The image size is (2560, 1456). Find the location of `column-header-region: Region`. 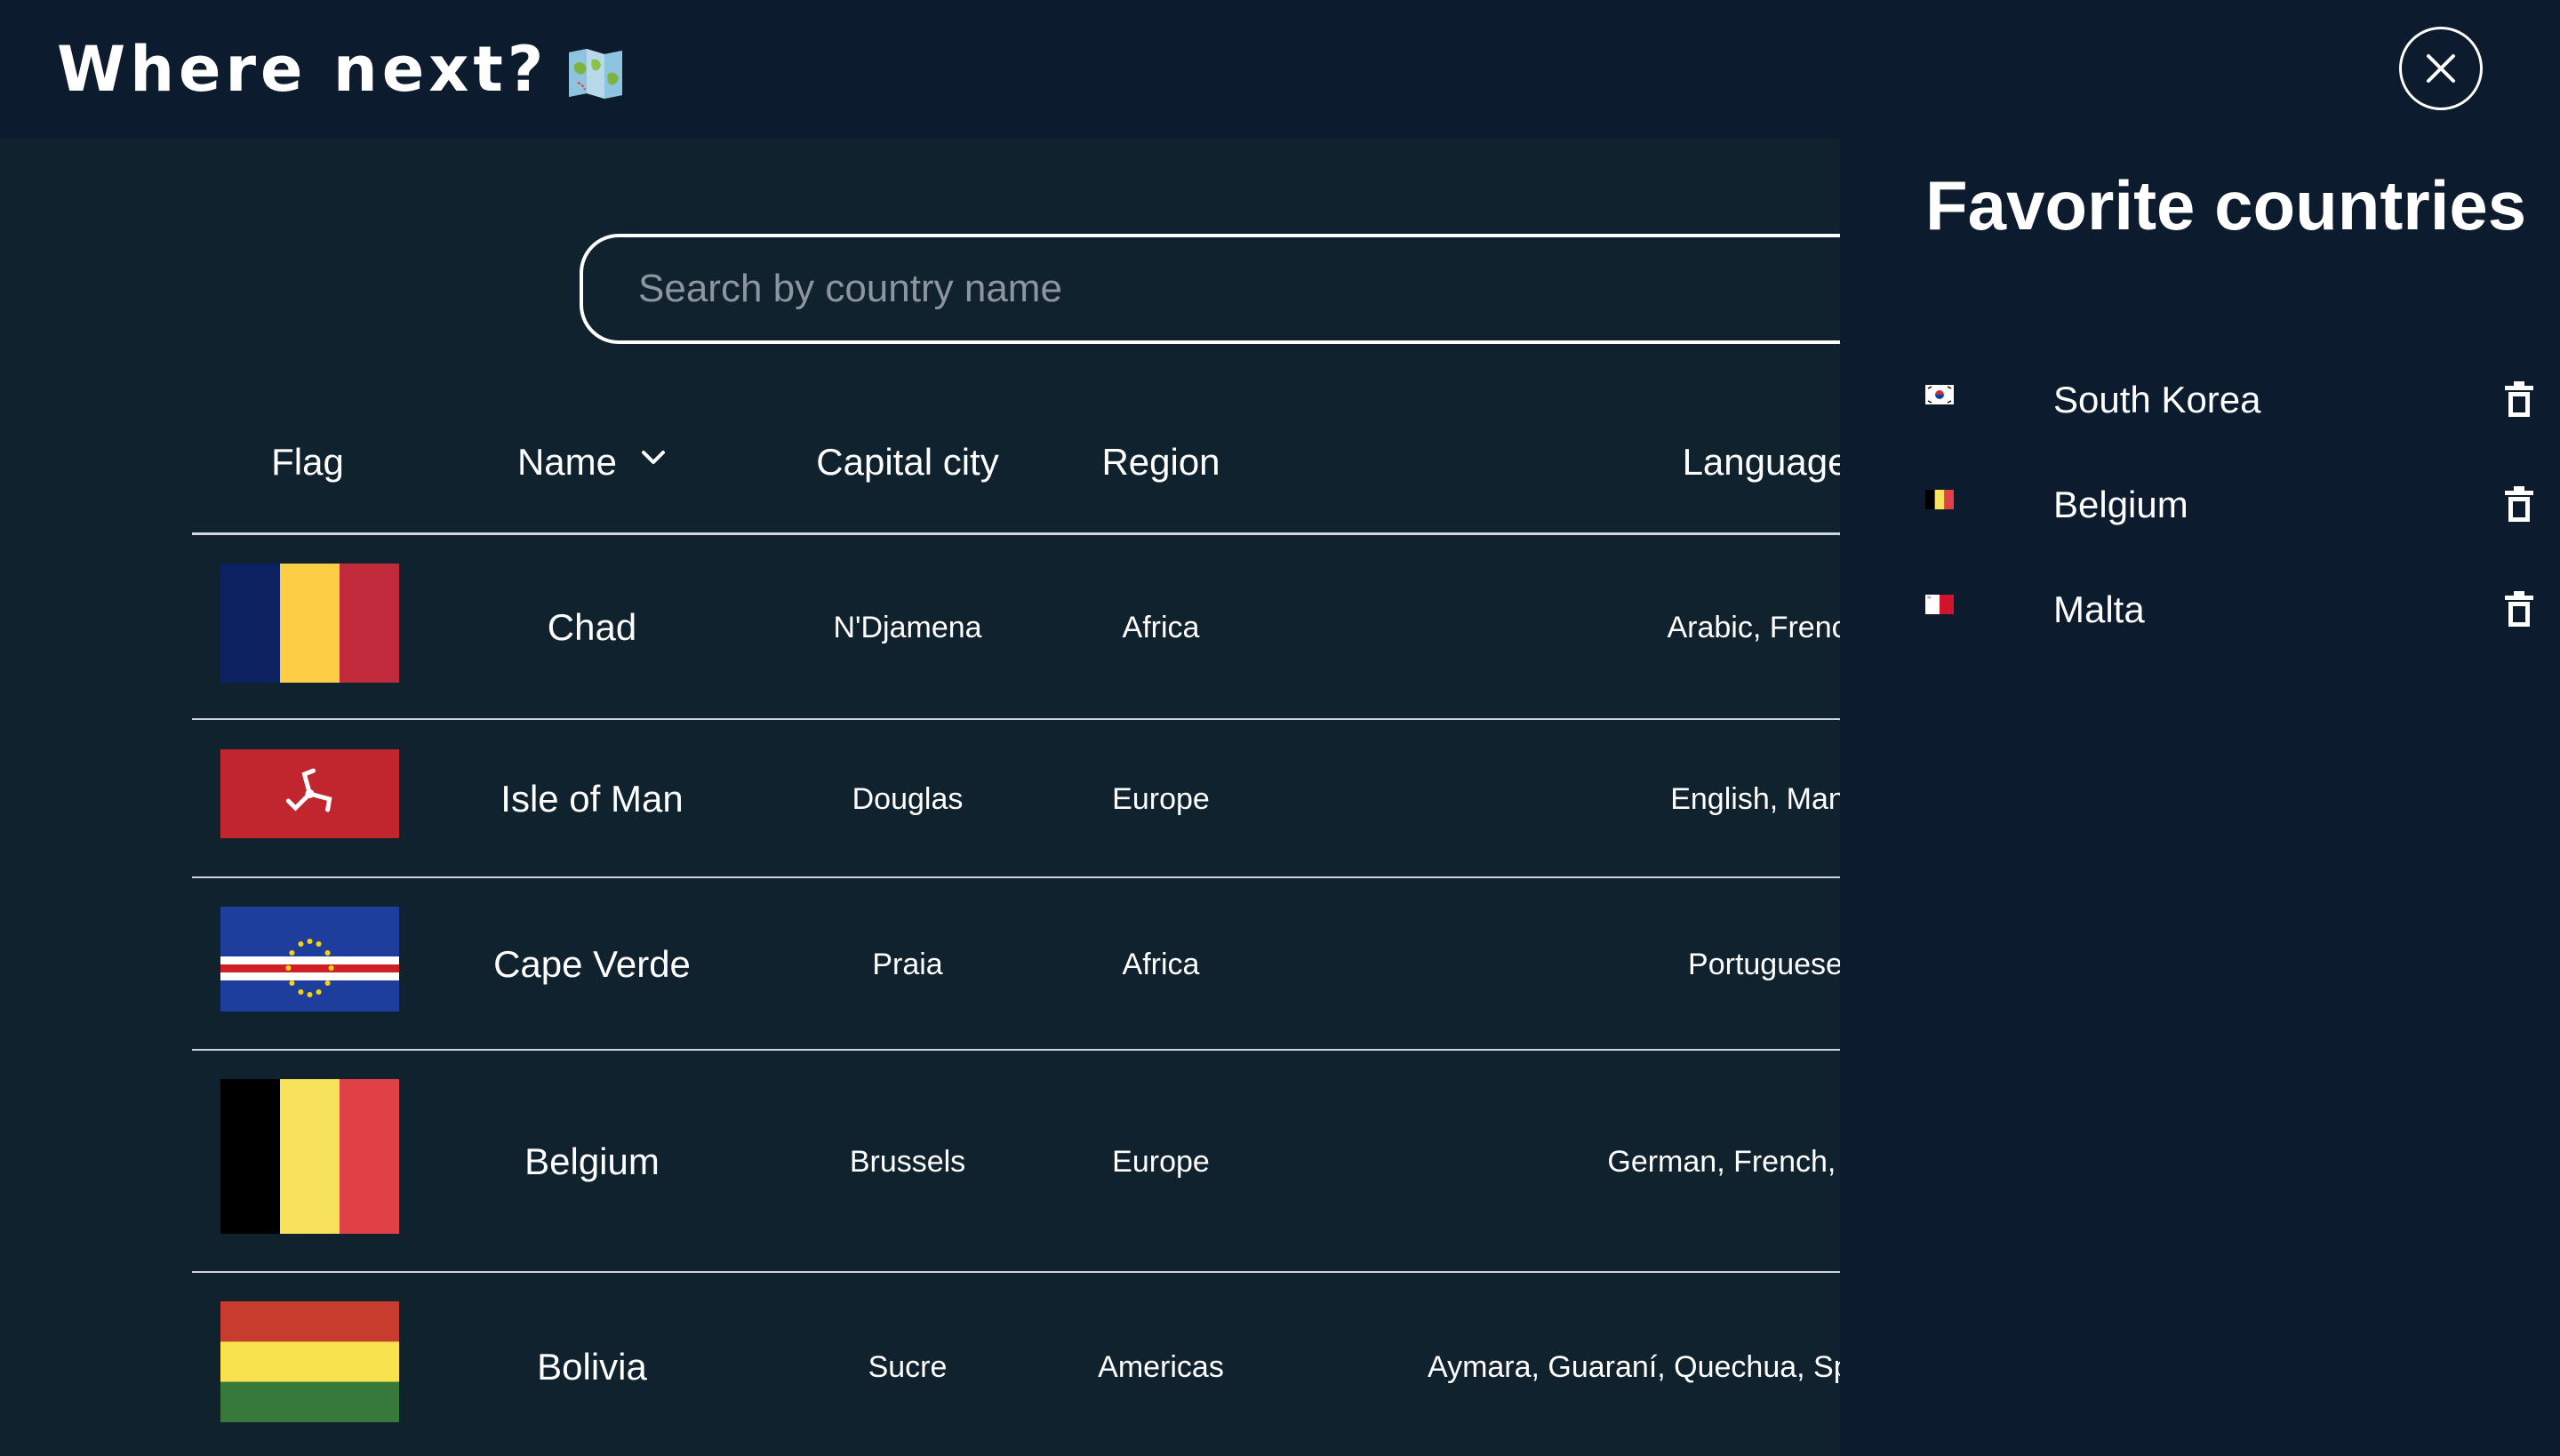

column-header-region: Region is located at coordinates (1161, 462).